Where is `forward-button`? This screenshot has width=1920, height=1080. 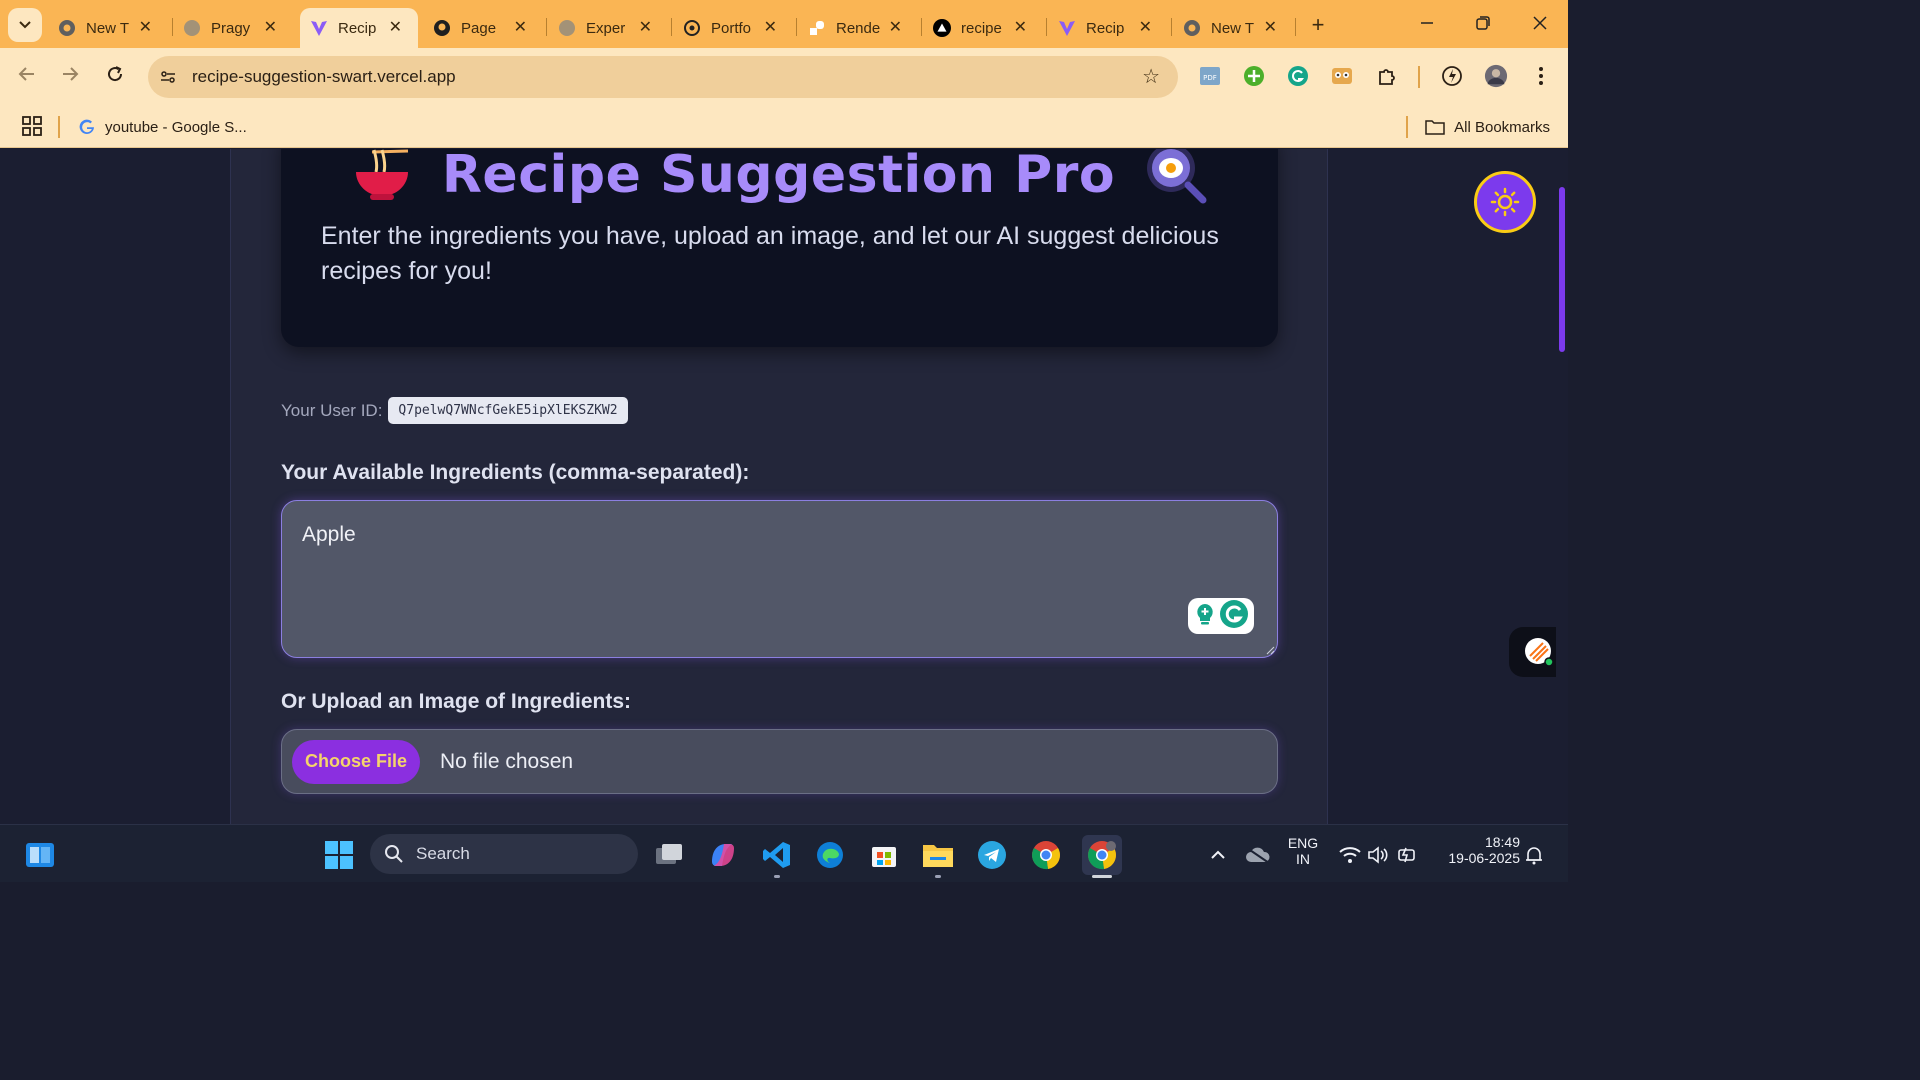
forward-button is located at coordinates (70, 77).